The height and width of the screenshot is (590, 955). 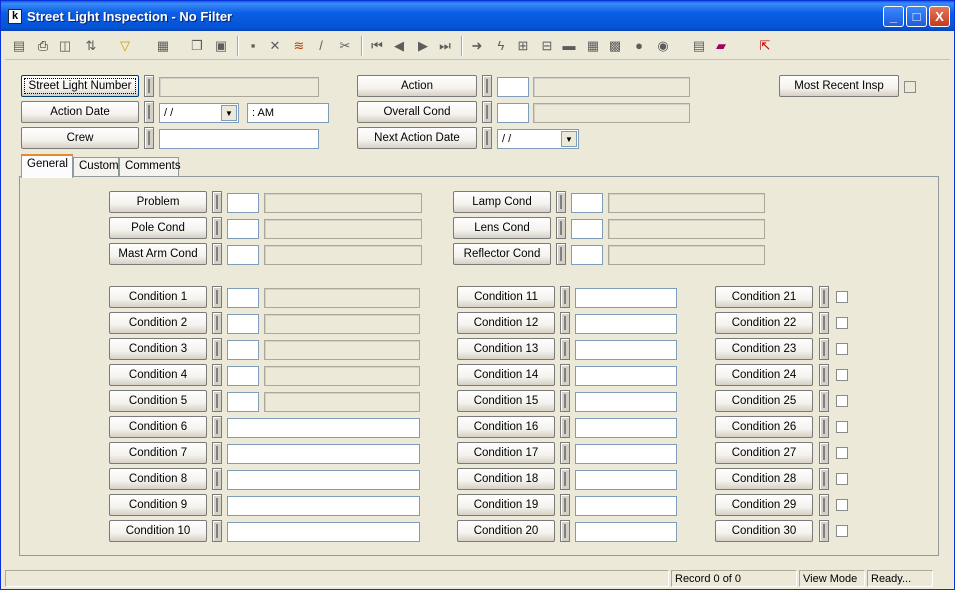 I want to click on prev-icon: ◀, so click(x=399, y=46).